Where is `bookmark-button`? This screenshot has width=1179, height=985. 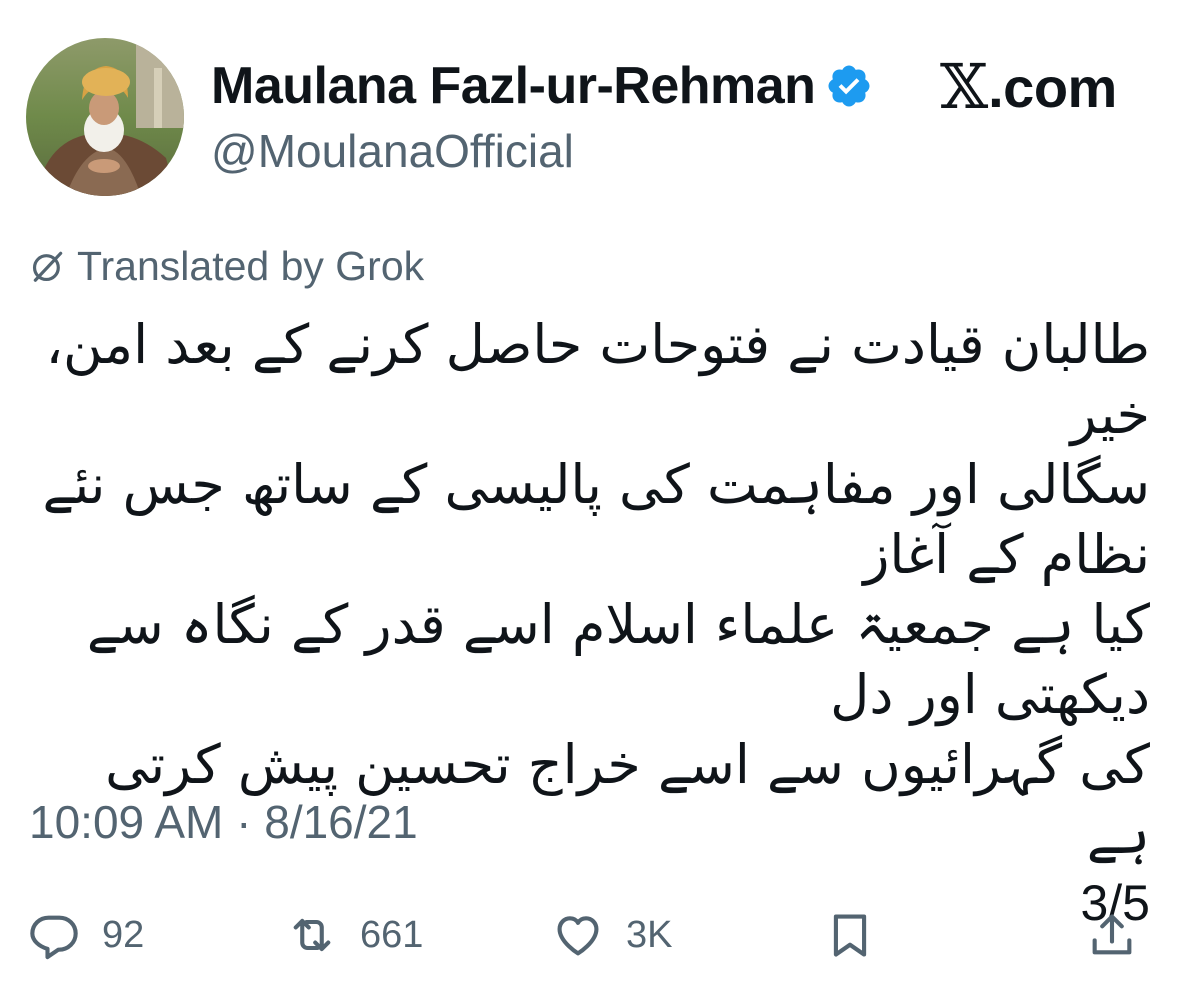
bookmark-button is located at coordinates (850, 935).